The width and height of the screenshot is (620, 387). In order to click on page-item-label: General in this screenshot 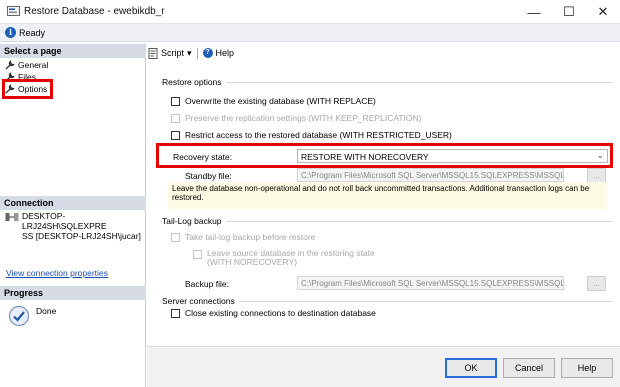, I will do `click(33, 65)`.